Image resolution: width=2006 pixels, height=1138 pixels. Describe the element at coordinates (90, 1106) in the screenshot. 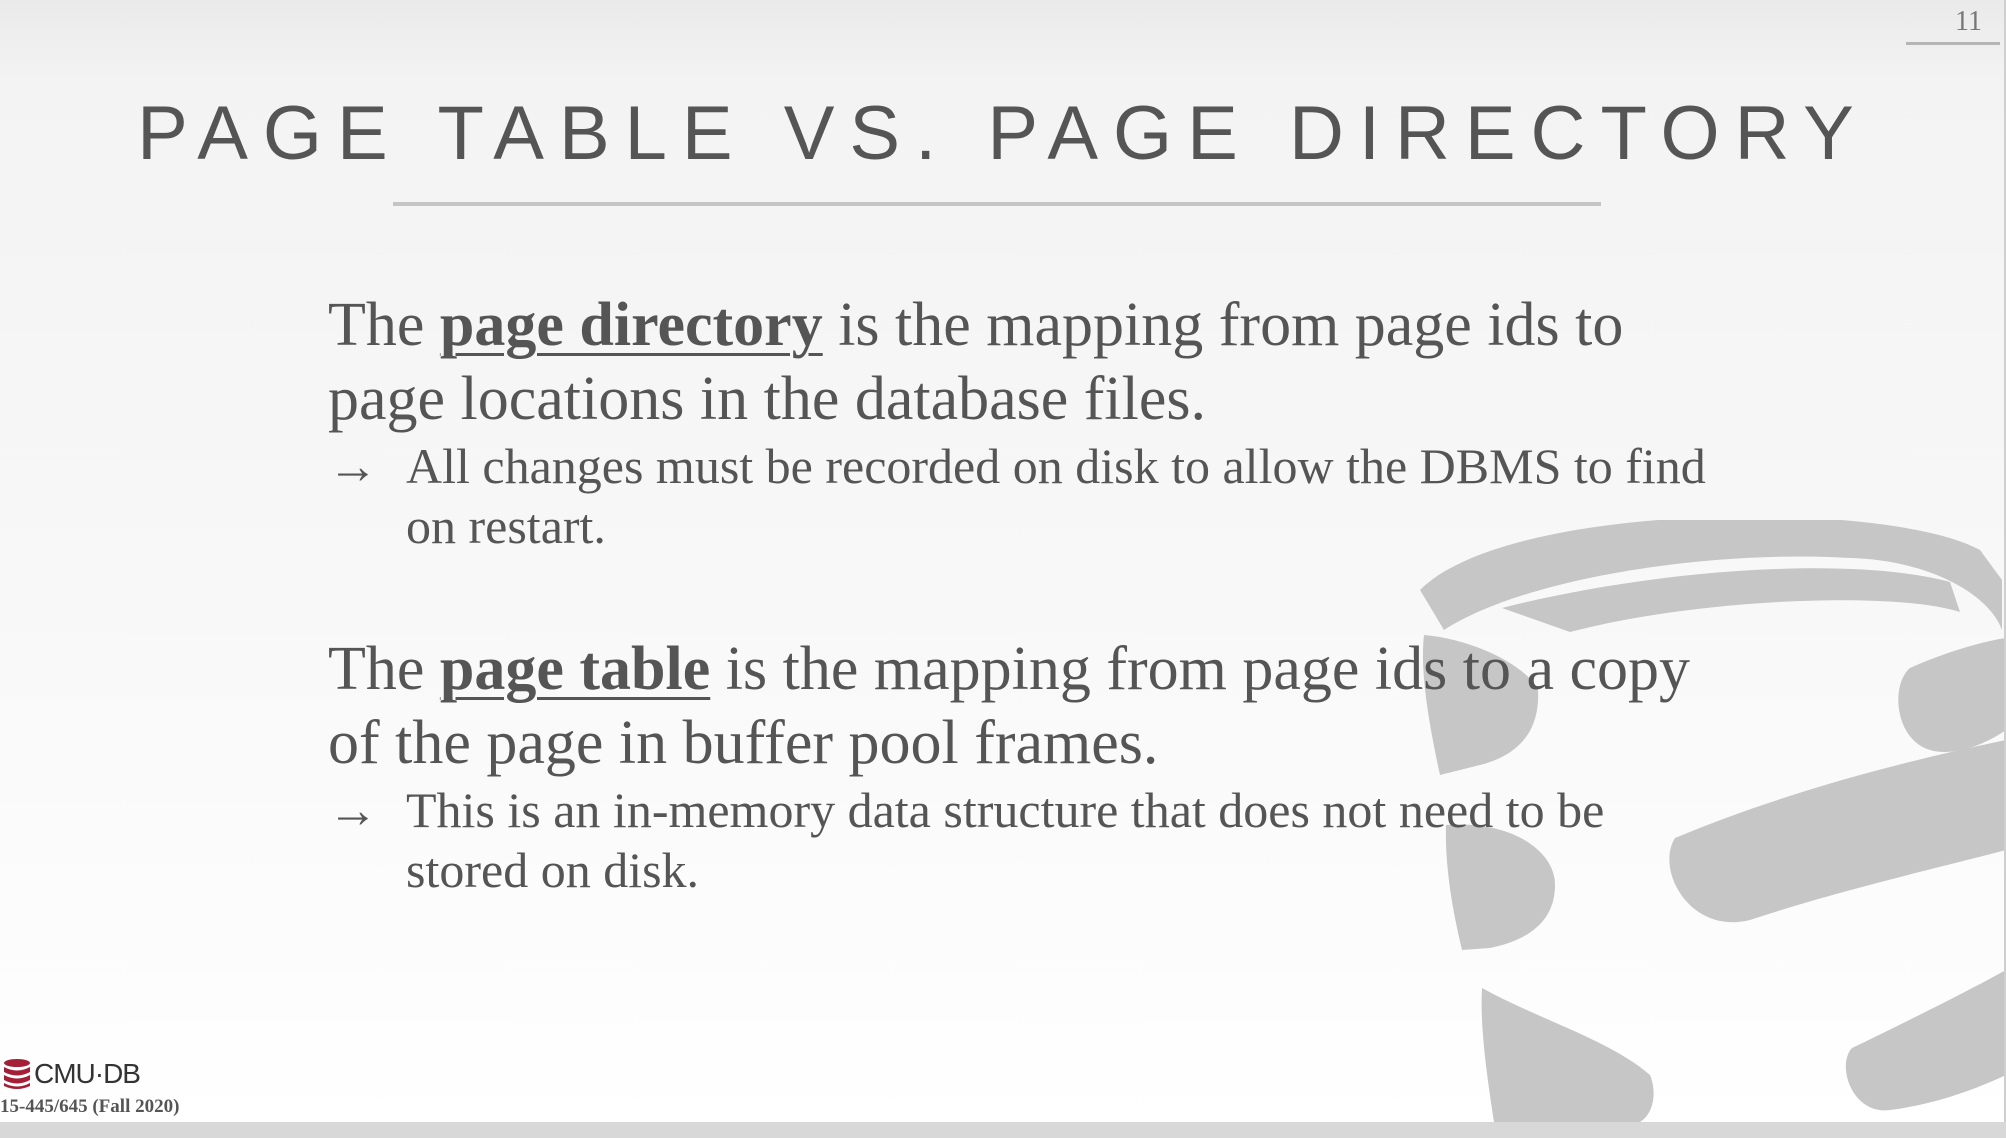

I see `course-label: 15-445/645 (Fall 2020)` at that location.